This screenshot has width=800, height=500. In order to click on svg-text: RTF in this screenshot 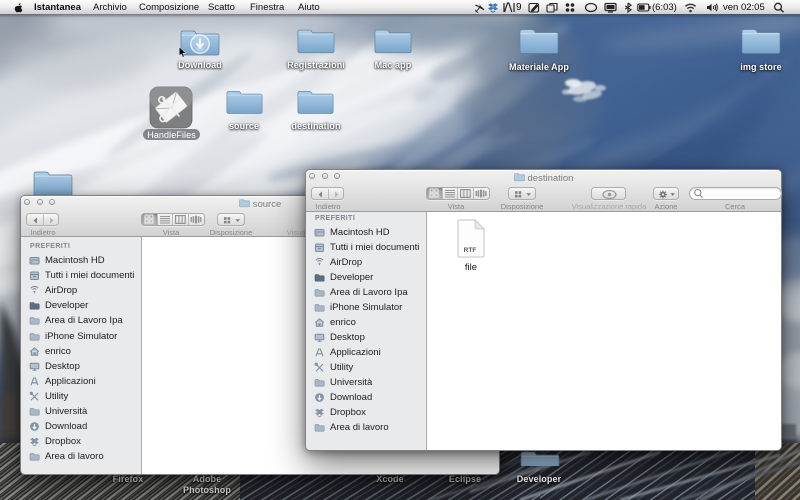, I will do `click(470, 250)`.